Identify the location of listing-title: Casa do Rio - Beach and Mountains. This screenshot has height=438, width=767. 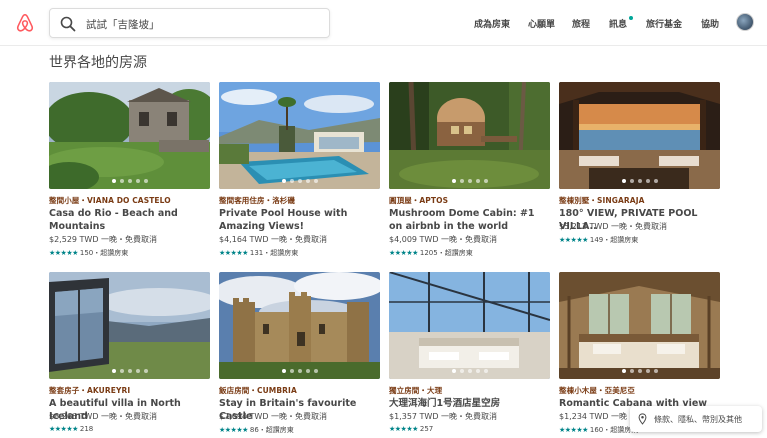
(129, 220).